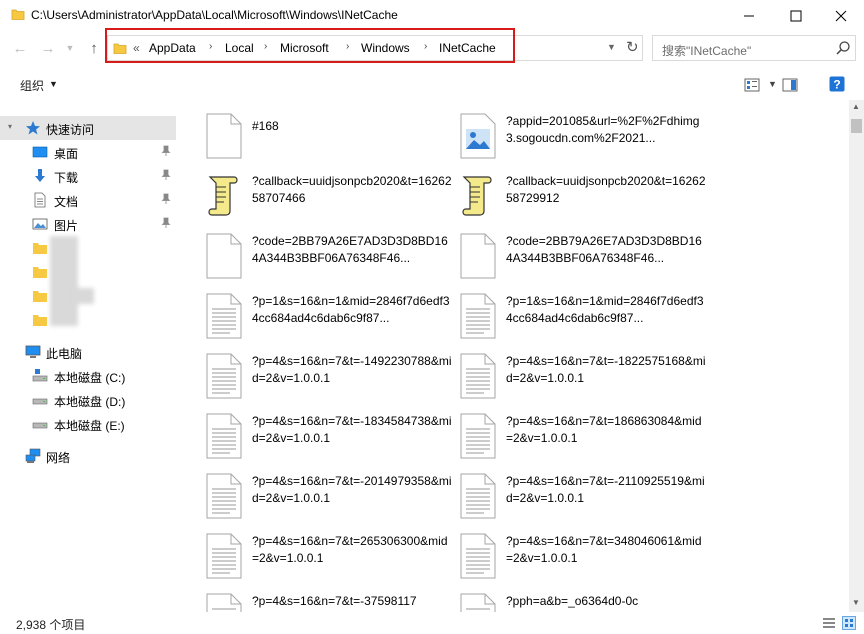  Describe the element at coordinates (40, 224) in the screenshot. I see `pictures-icon` at that location.